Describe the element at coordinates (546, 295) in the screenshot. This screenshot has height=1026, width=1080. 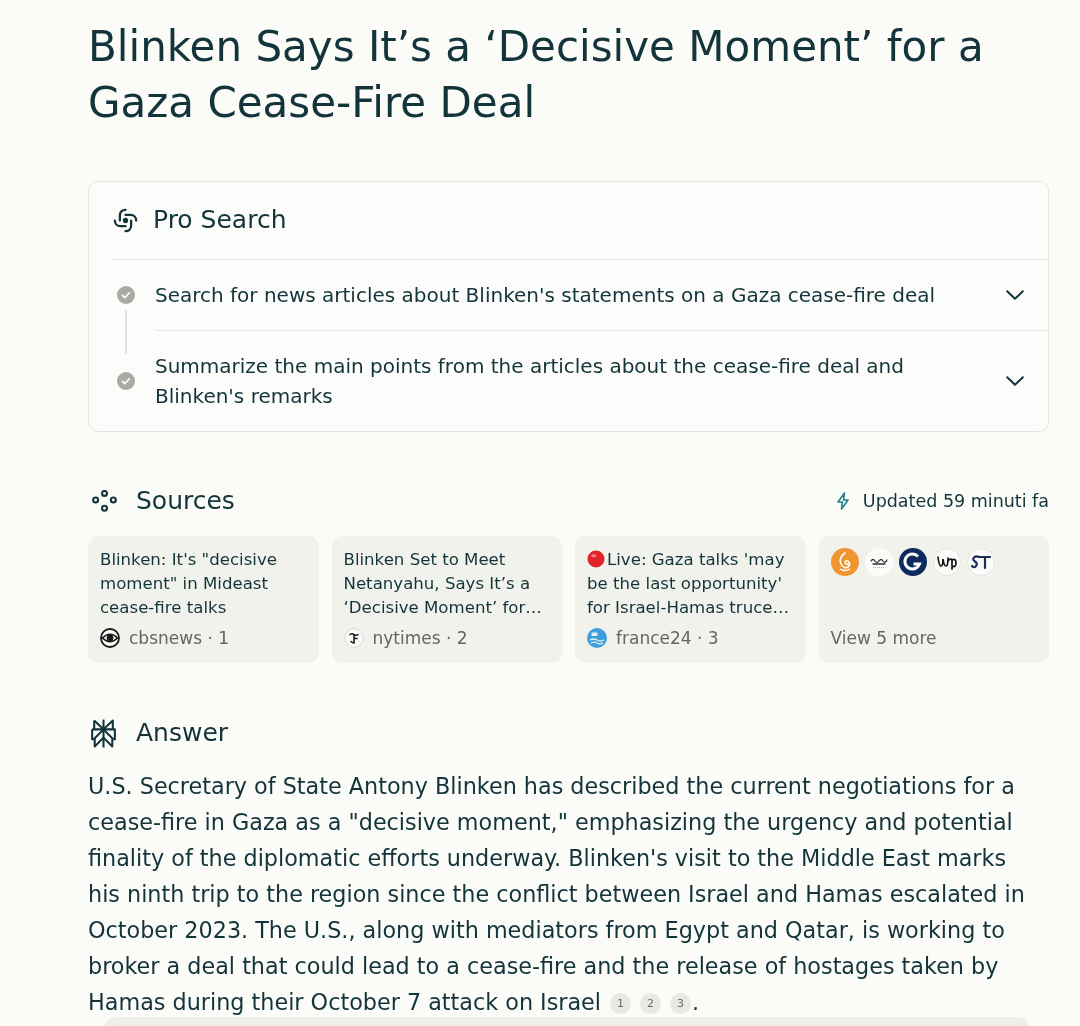
I see `step-text: Search for news articles about Blinken's statements on a Gaza cease-fire deal` at that location.